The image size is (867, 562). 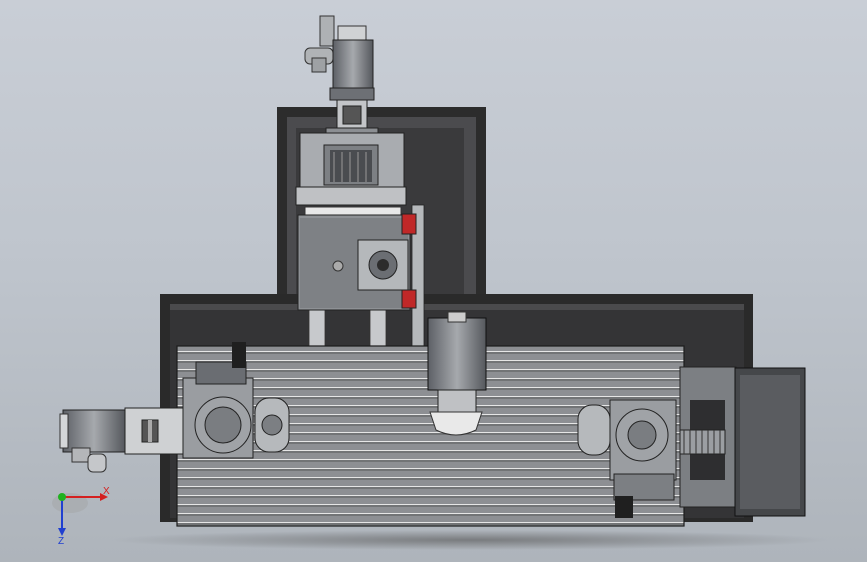 I want to click on lead-screw, so click(x=702, y=442).